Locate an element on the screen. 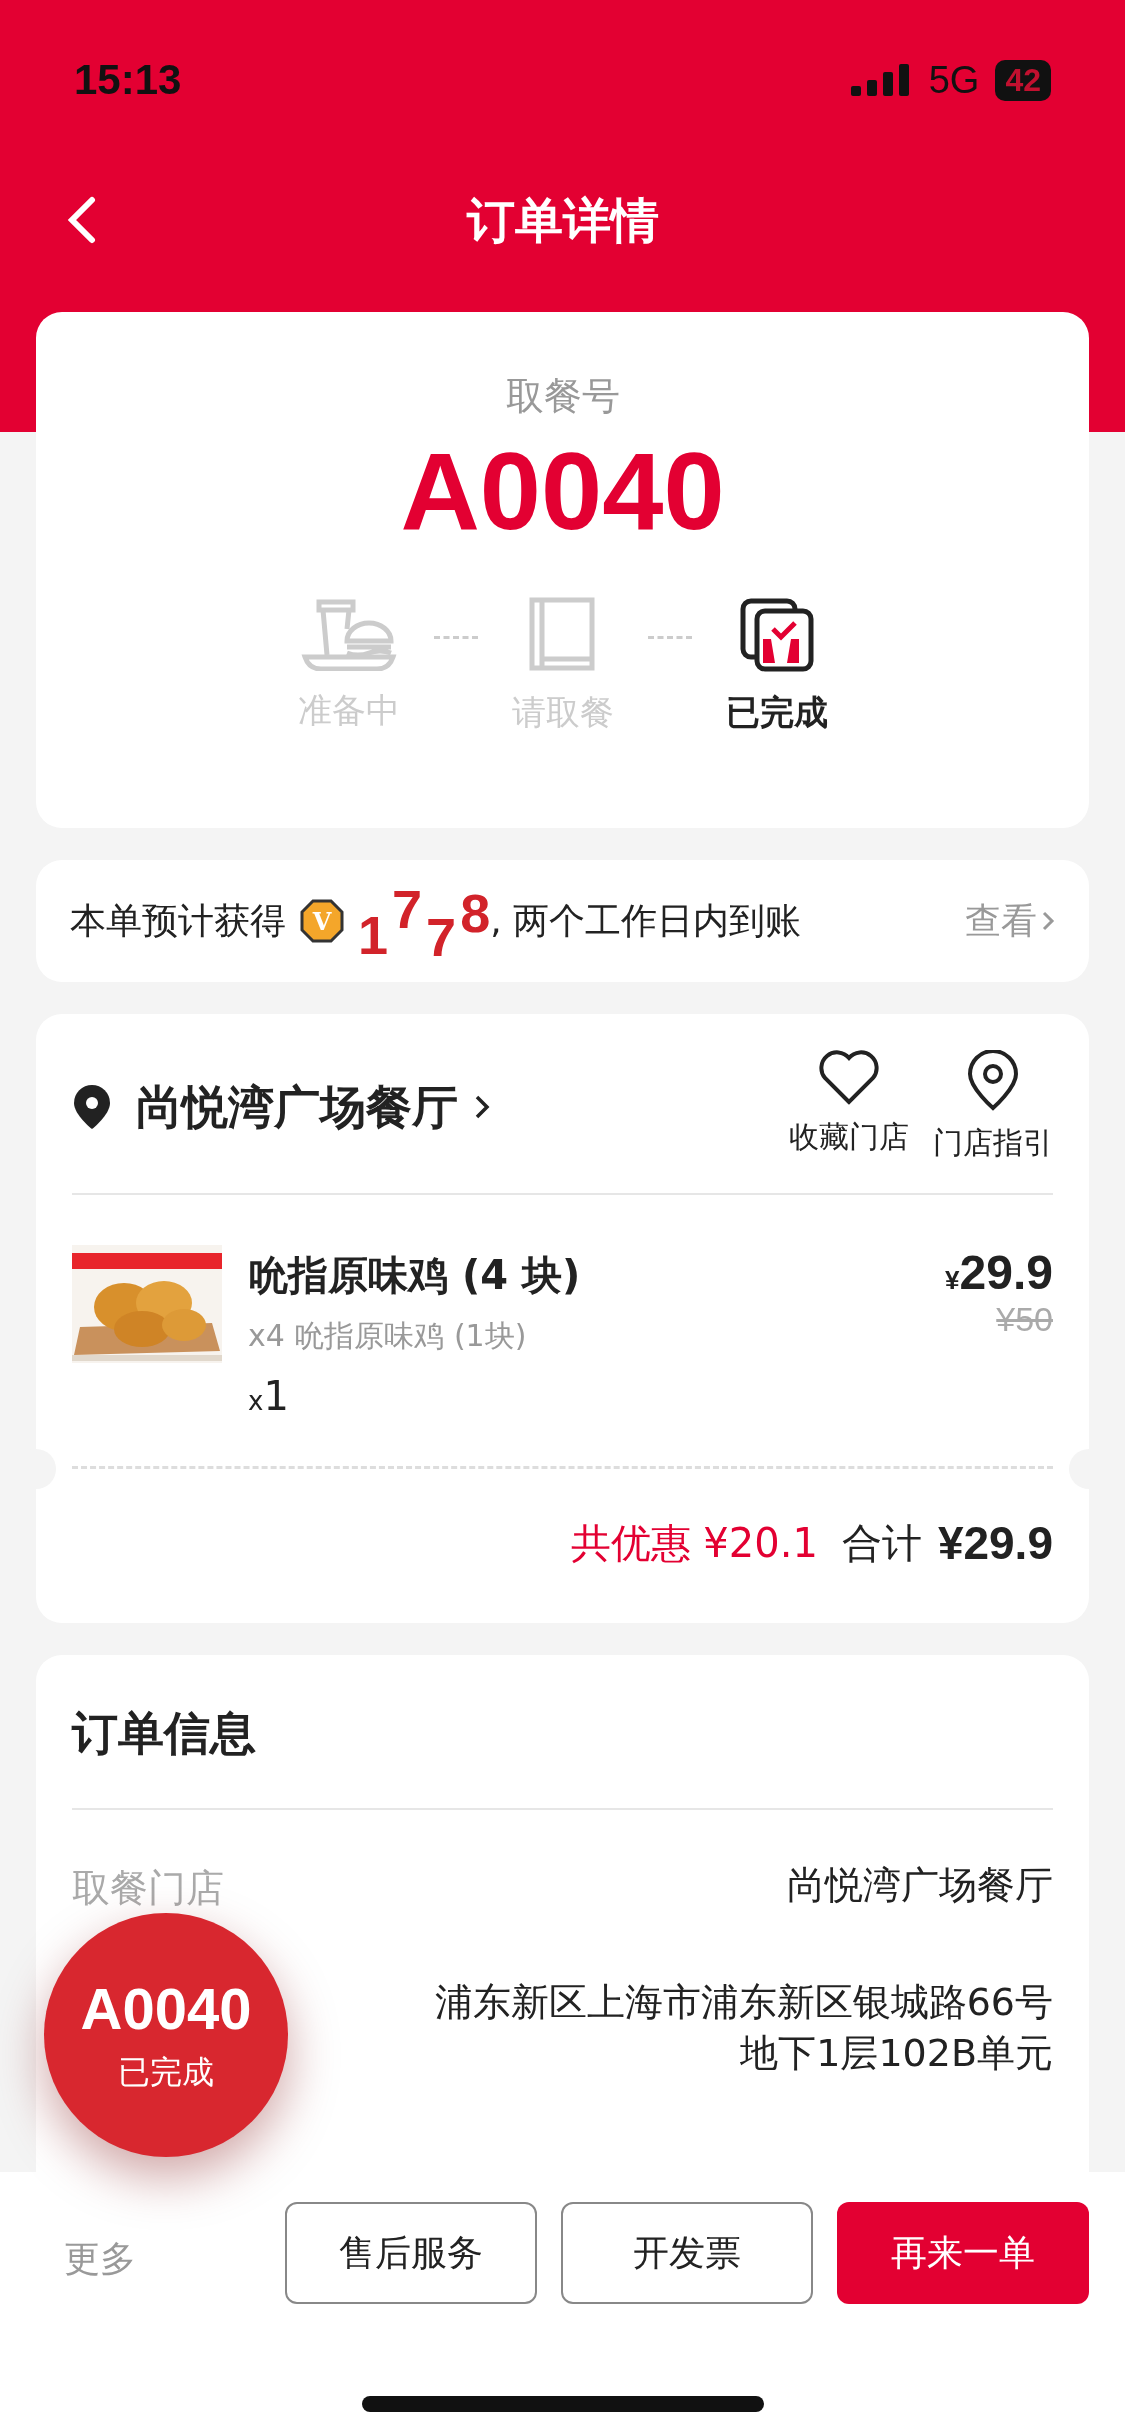  store-action: 门店指引 is located at coordinates (993, 1107).